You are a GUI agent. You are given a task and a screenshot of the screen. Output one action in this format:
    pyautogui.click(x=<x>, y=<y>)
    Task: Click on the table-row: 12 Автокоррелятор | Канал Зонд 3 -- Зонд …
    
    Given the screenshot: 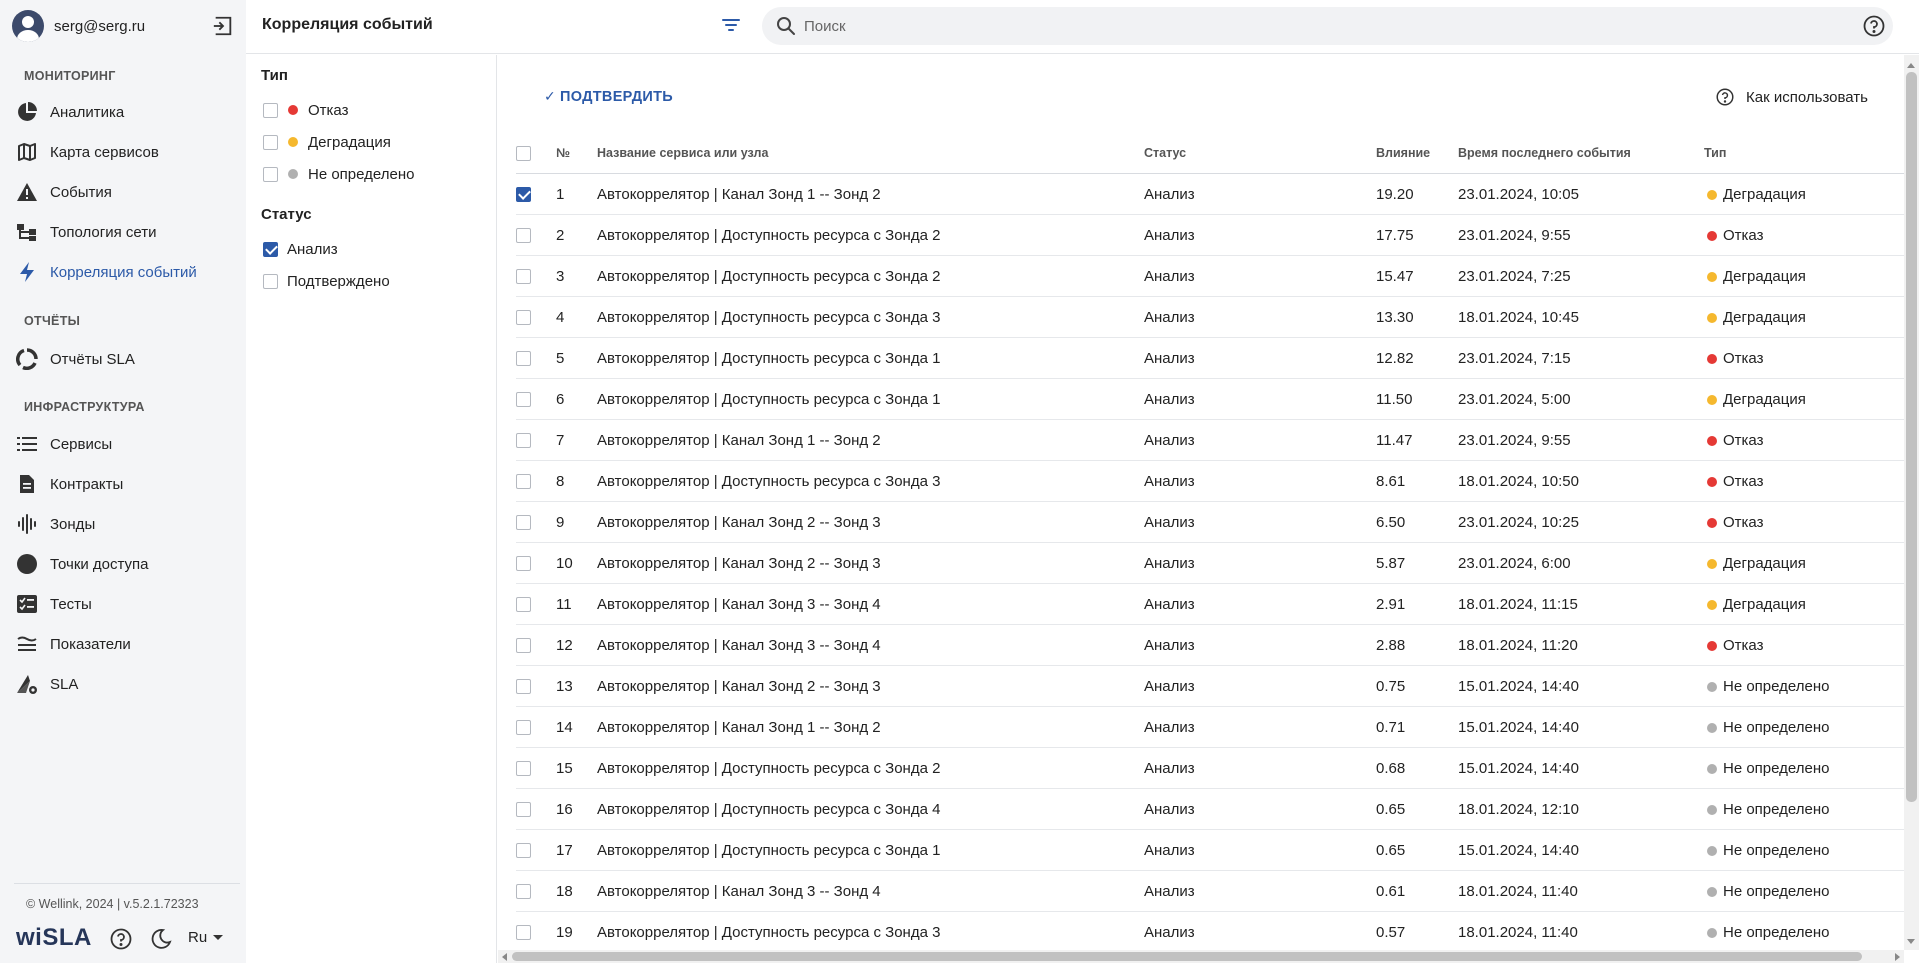 What is the action you would take?
    pyautogui.click(x=1210, y=645)
    